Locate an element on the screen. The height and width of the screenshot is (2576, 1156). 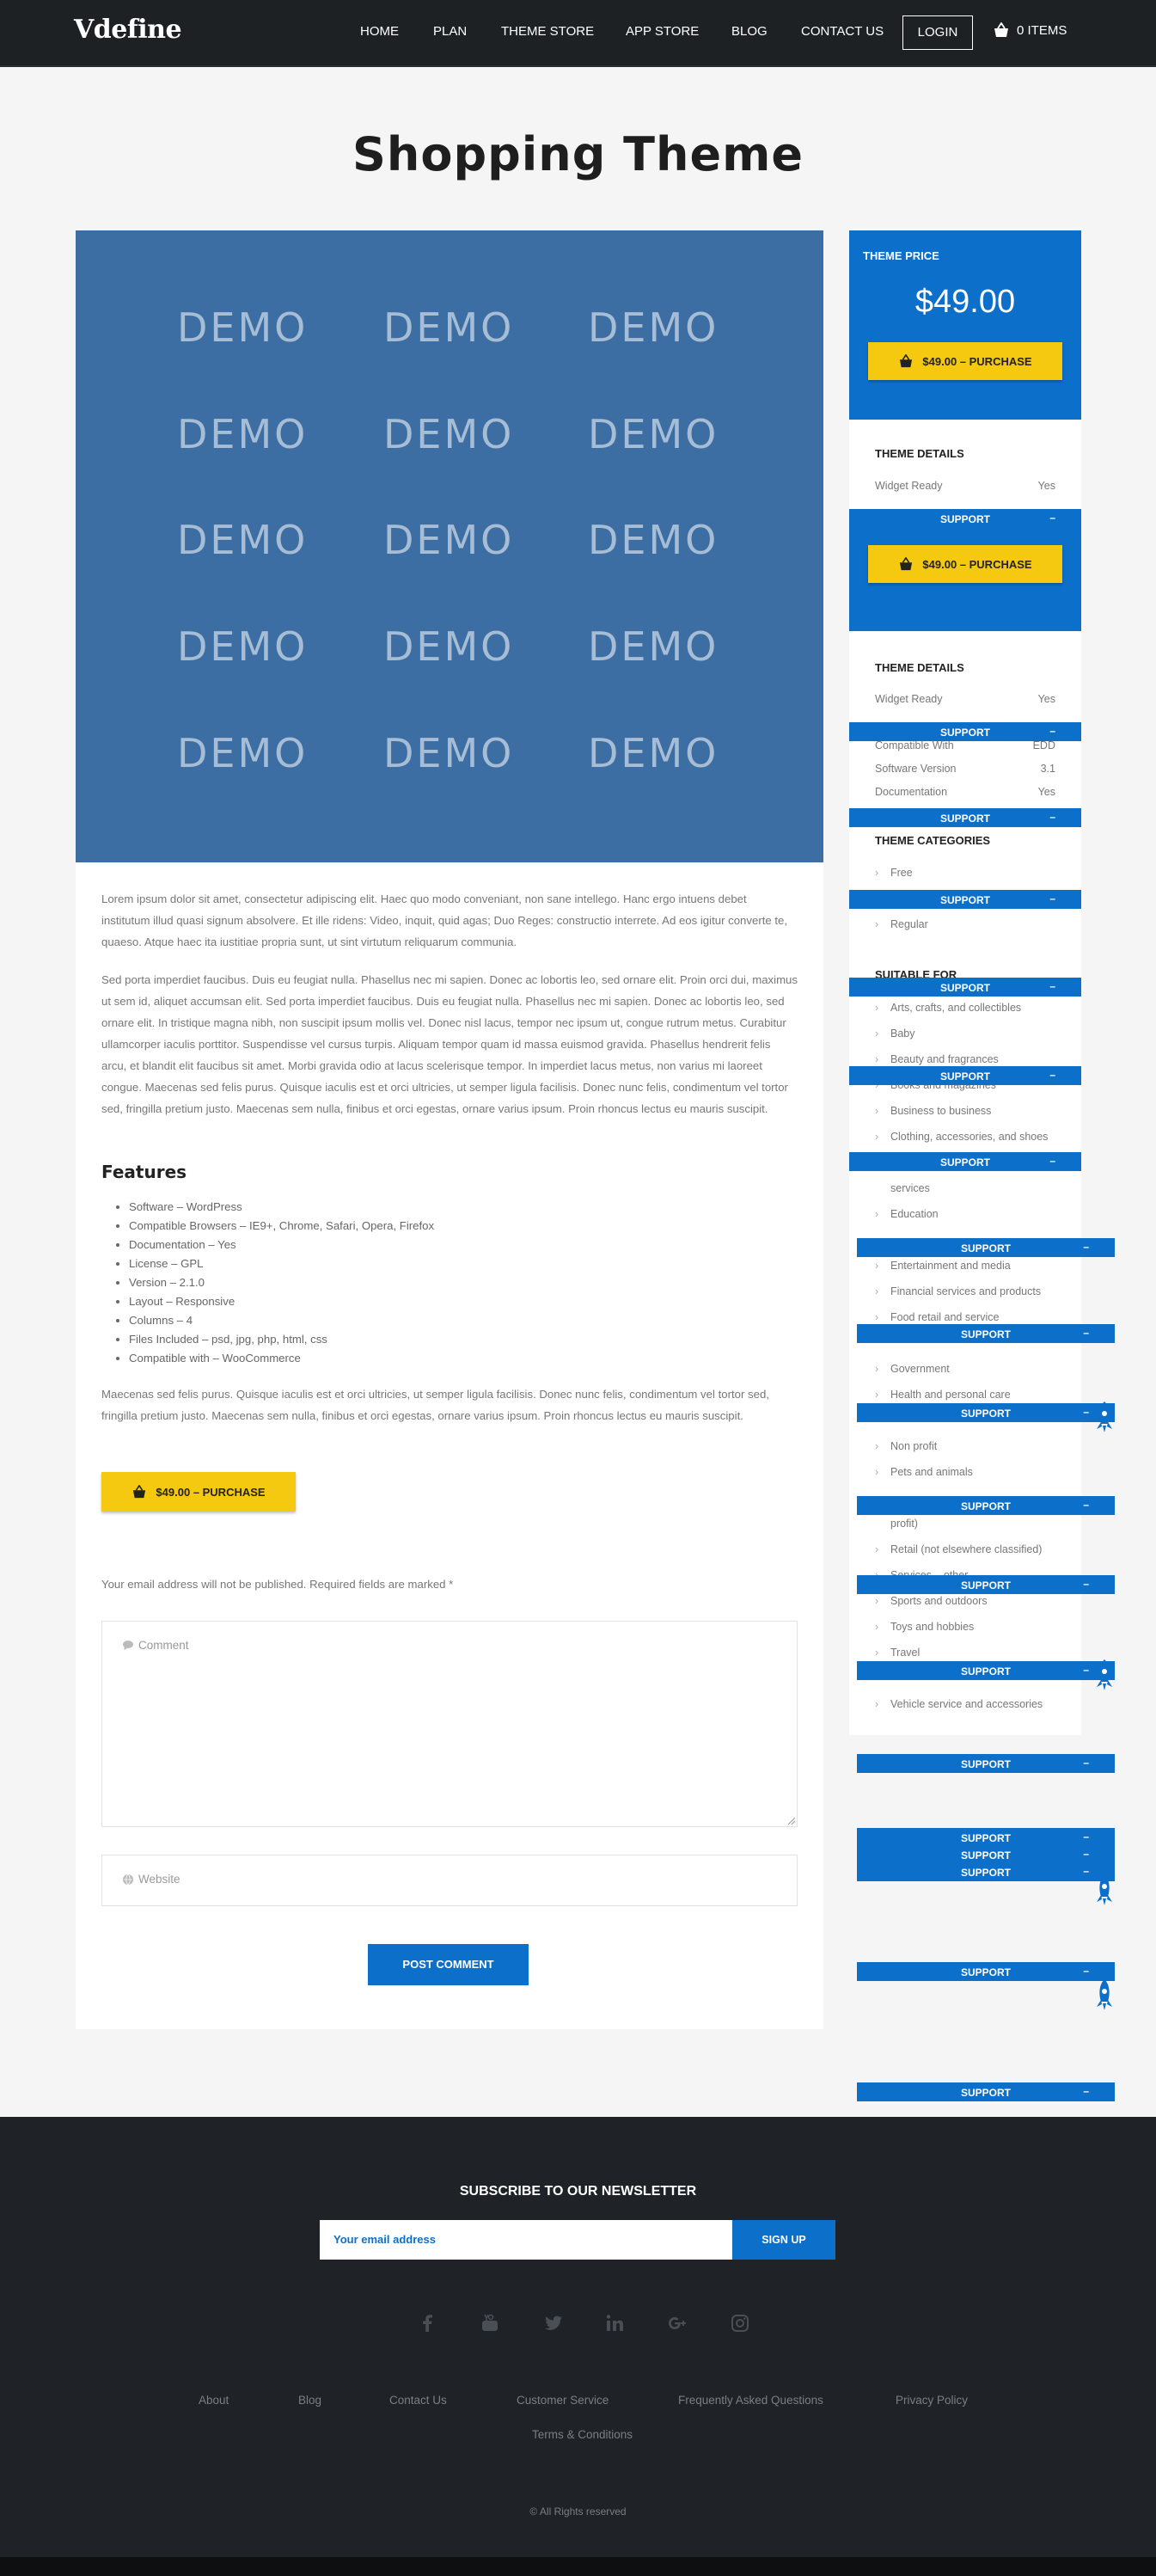
suitable-link: › Baby is located at coordinates (895, 1033).